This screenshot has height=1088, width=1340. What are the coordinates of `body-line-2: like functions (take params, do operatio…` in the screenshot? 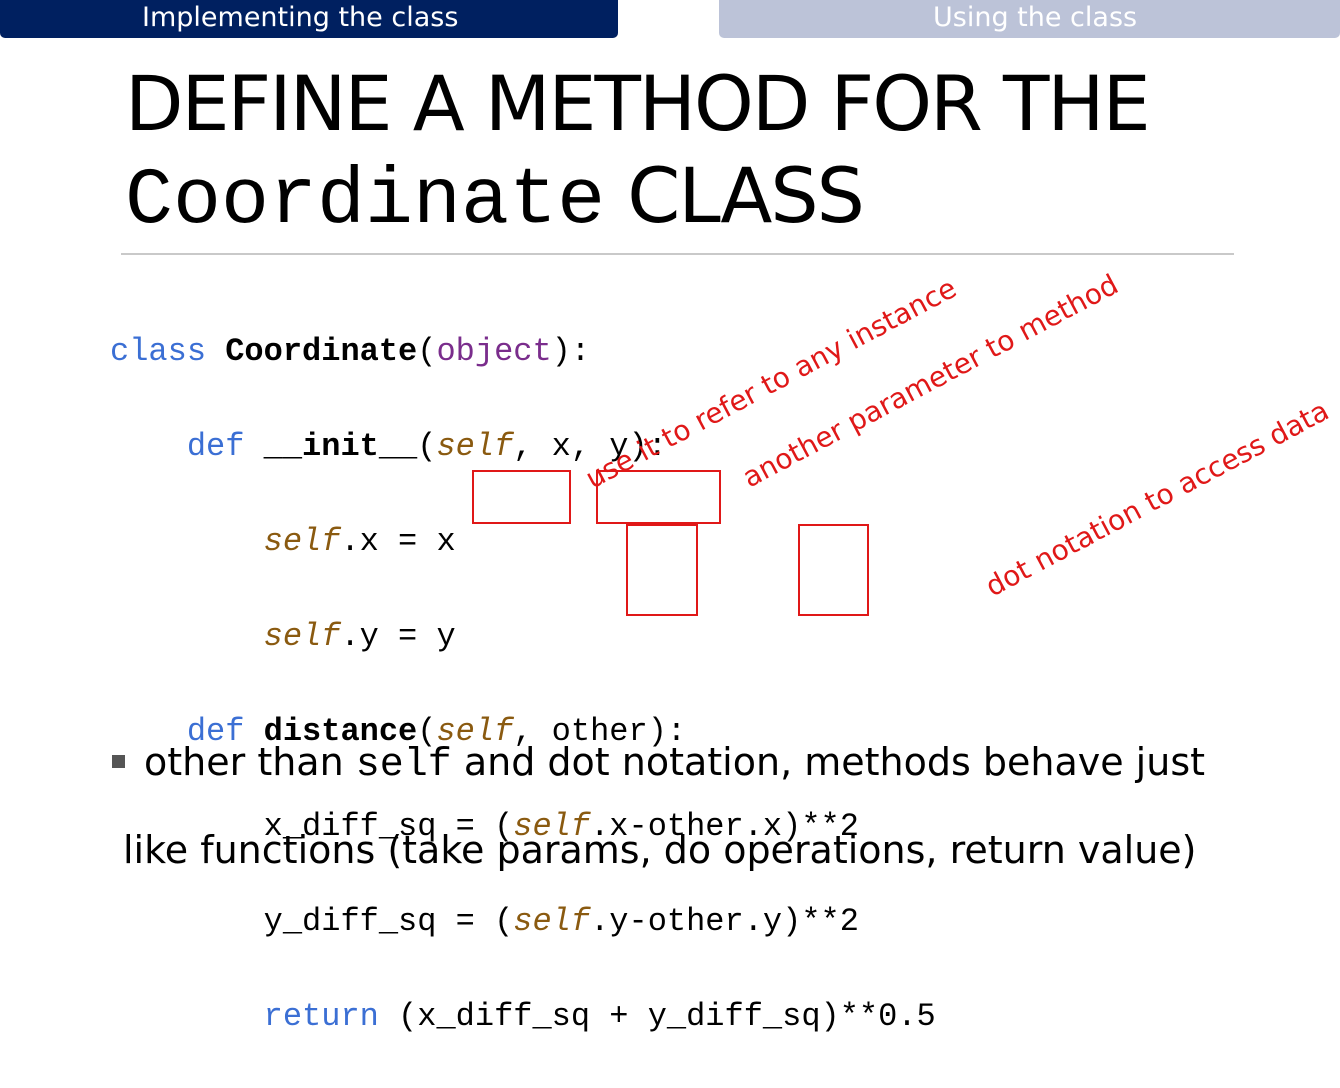 It's located at (660, 850).